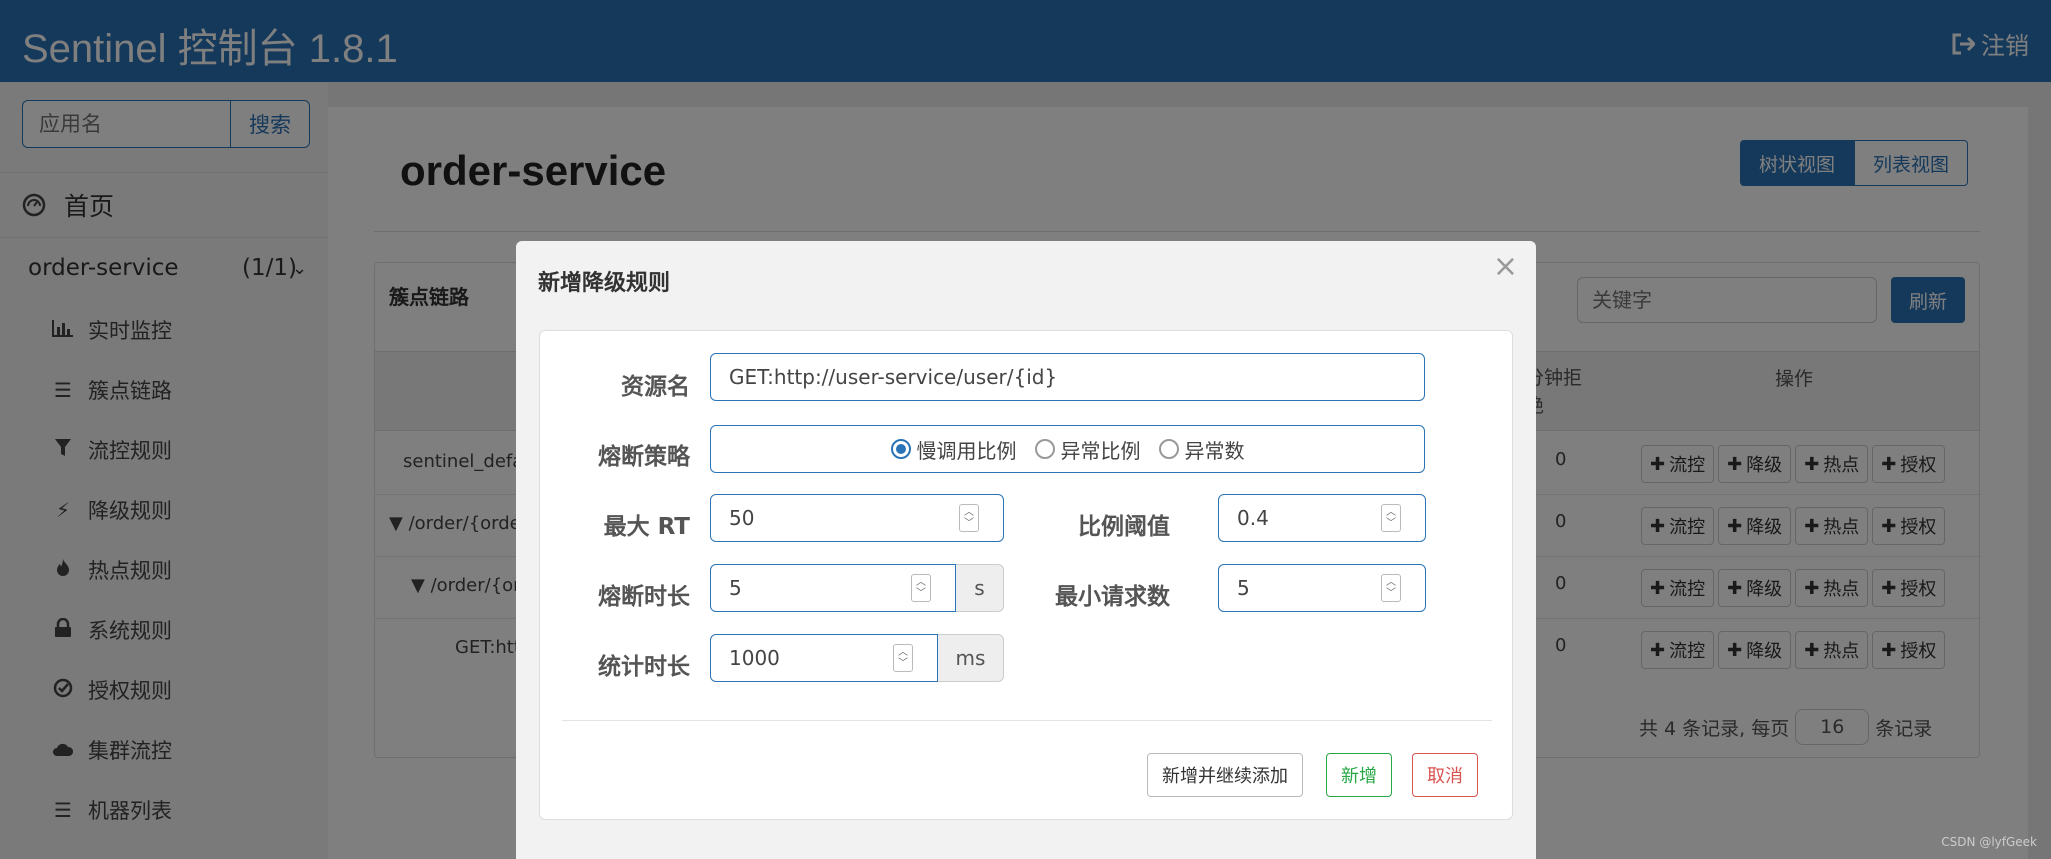 This screenshot has width=2051, height=859. Describe the element at coordinates (1505, 266) in the screenshot. I see `close-icon: ×` at that location.